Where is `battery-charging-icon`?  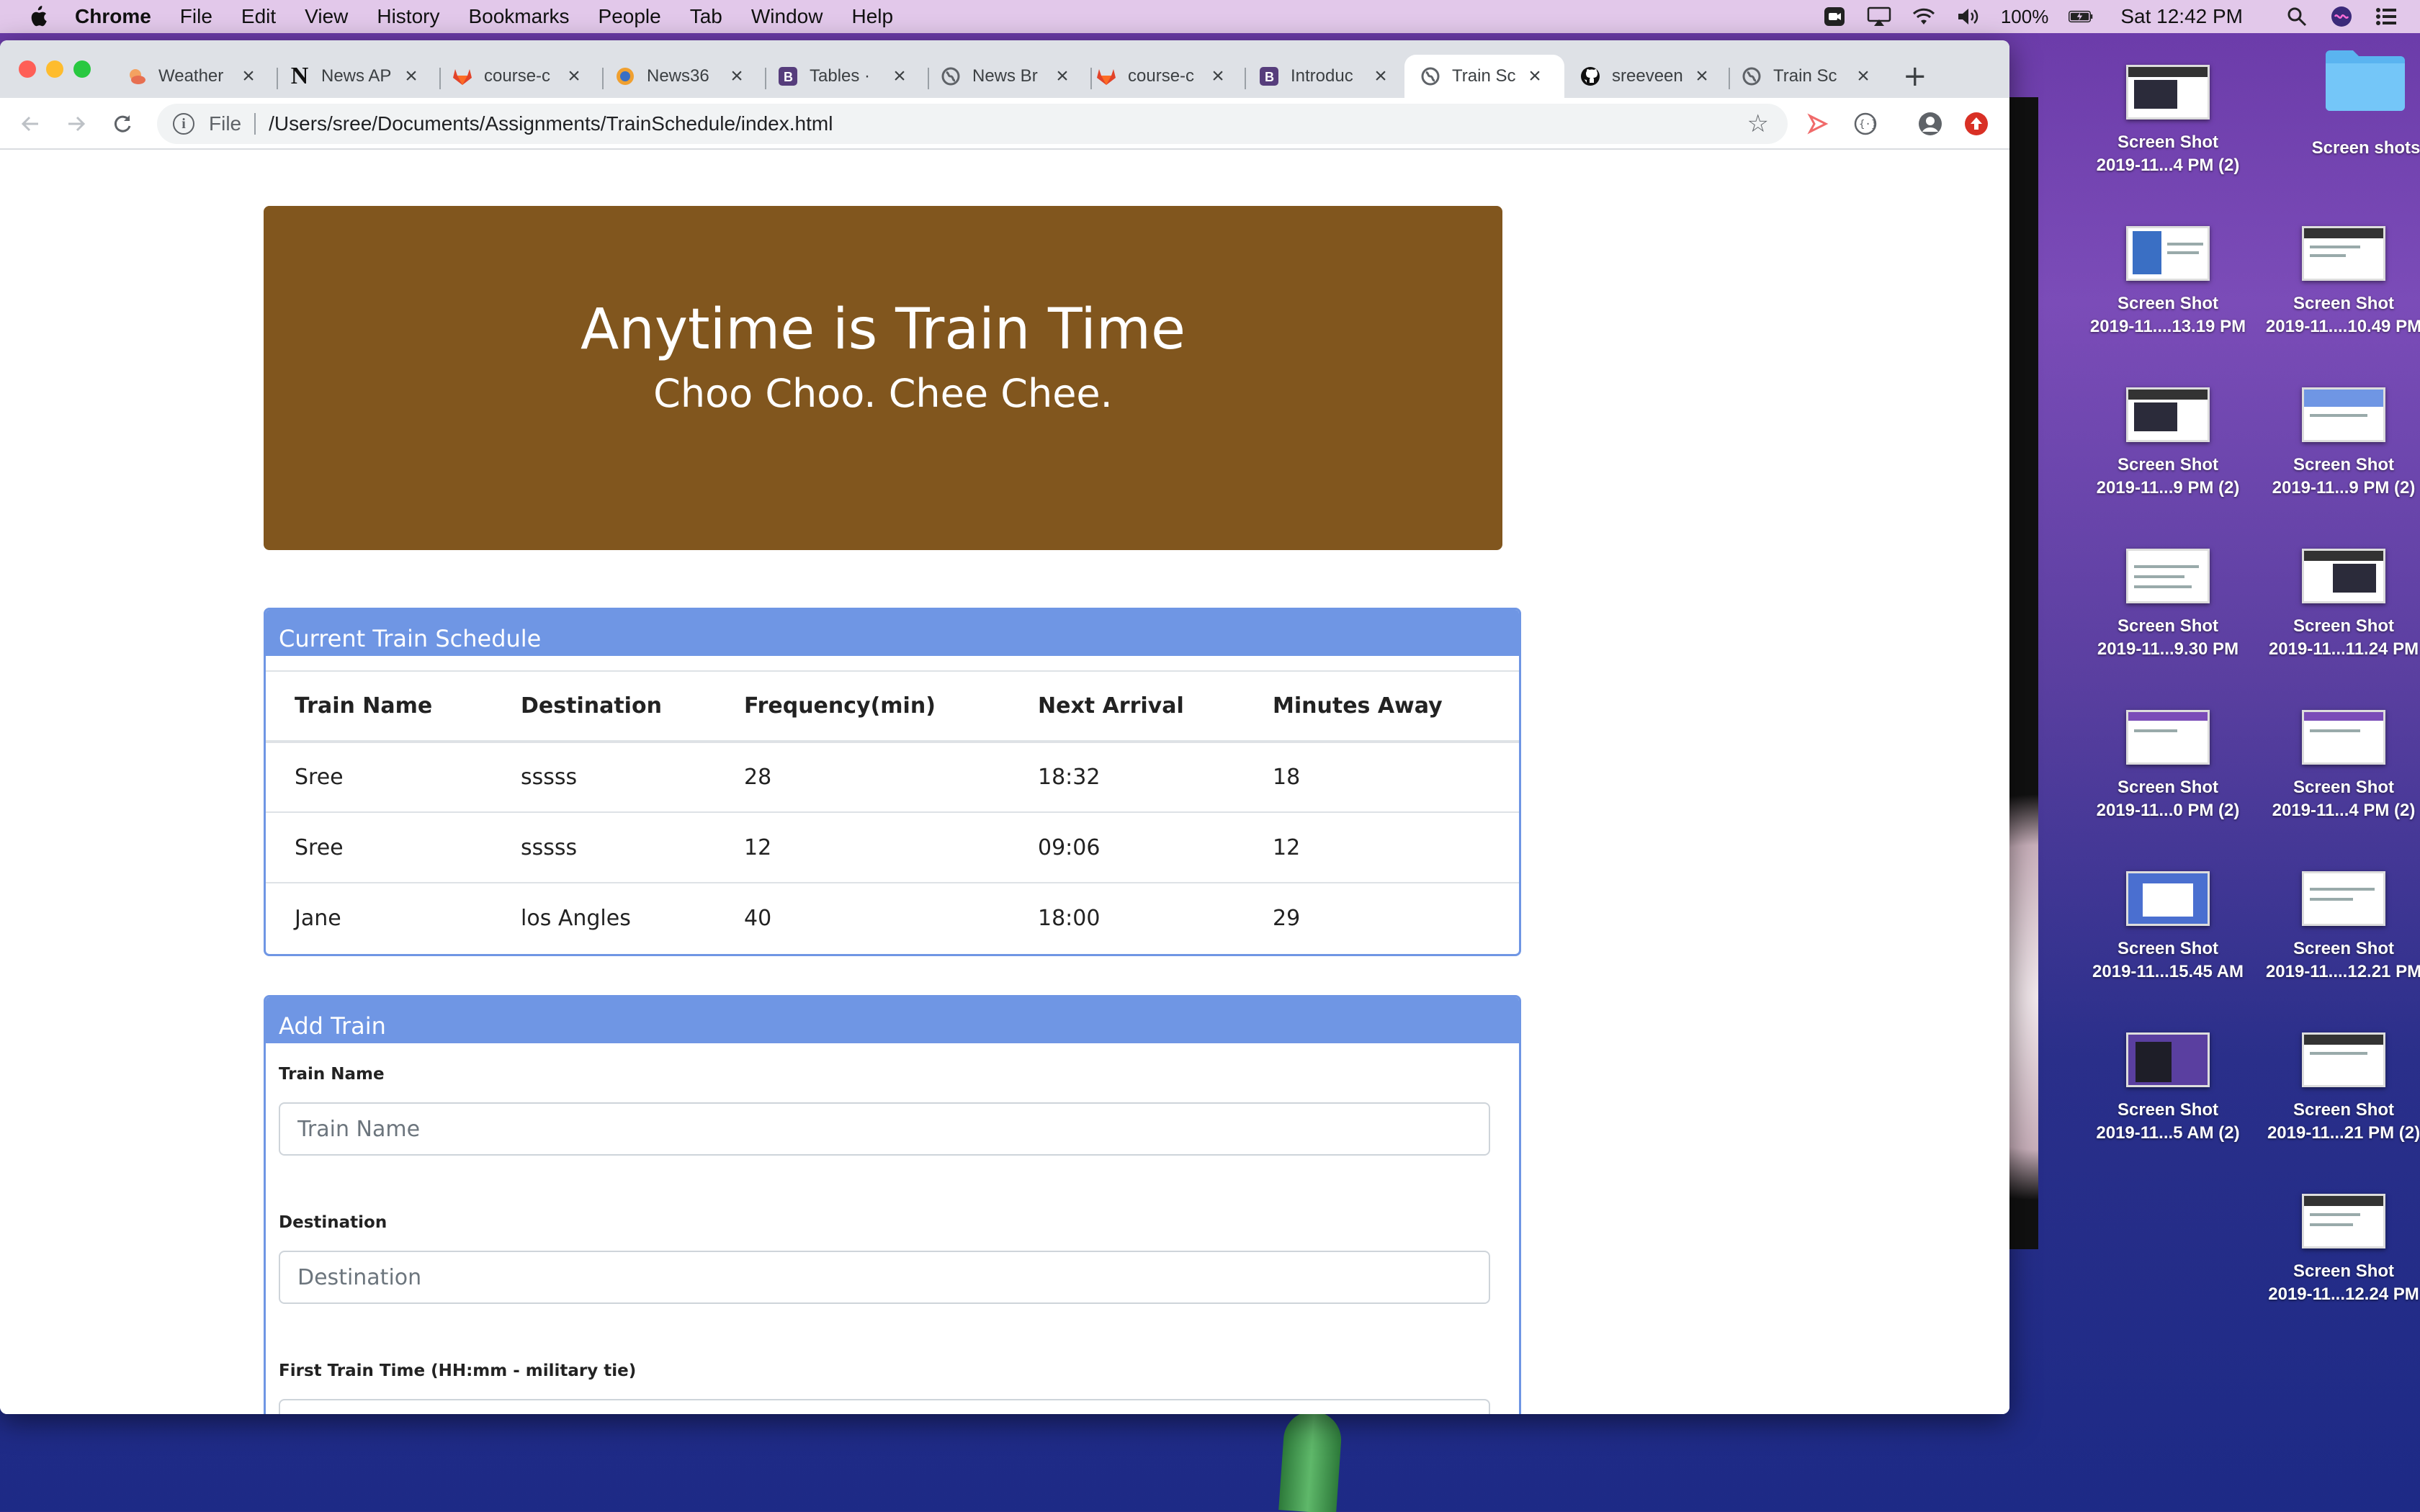 battery-charging-icon is located at coordinates (2081, 16).